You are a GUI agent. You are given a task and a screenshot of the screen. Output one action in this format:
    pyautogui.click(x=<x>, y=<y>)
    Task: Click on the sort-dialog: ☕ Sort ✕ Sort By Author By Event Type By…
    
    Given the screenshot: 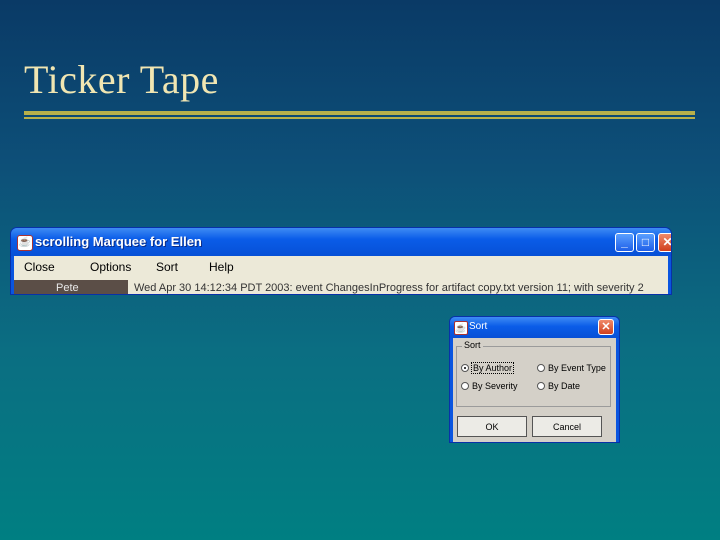 What is the action you would take?
    pyautogui.click(x=534, y=379)
    